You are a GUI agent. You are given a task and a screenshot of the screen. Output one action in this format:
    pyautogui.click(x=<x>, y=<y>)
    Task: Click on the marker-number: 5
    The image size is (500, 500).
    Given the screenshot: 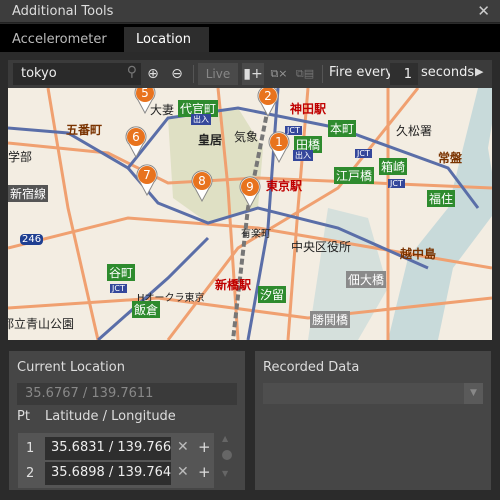 What is the action you would take?
    pyautogui.click(x=145, y=94)
    